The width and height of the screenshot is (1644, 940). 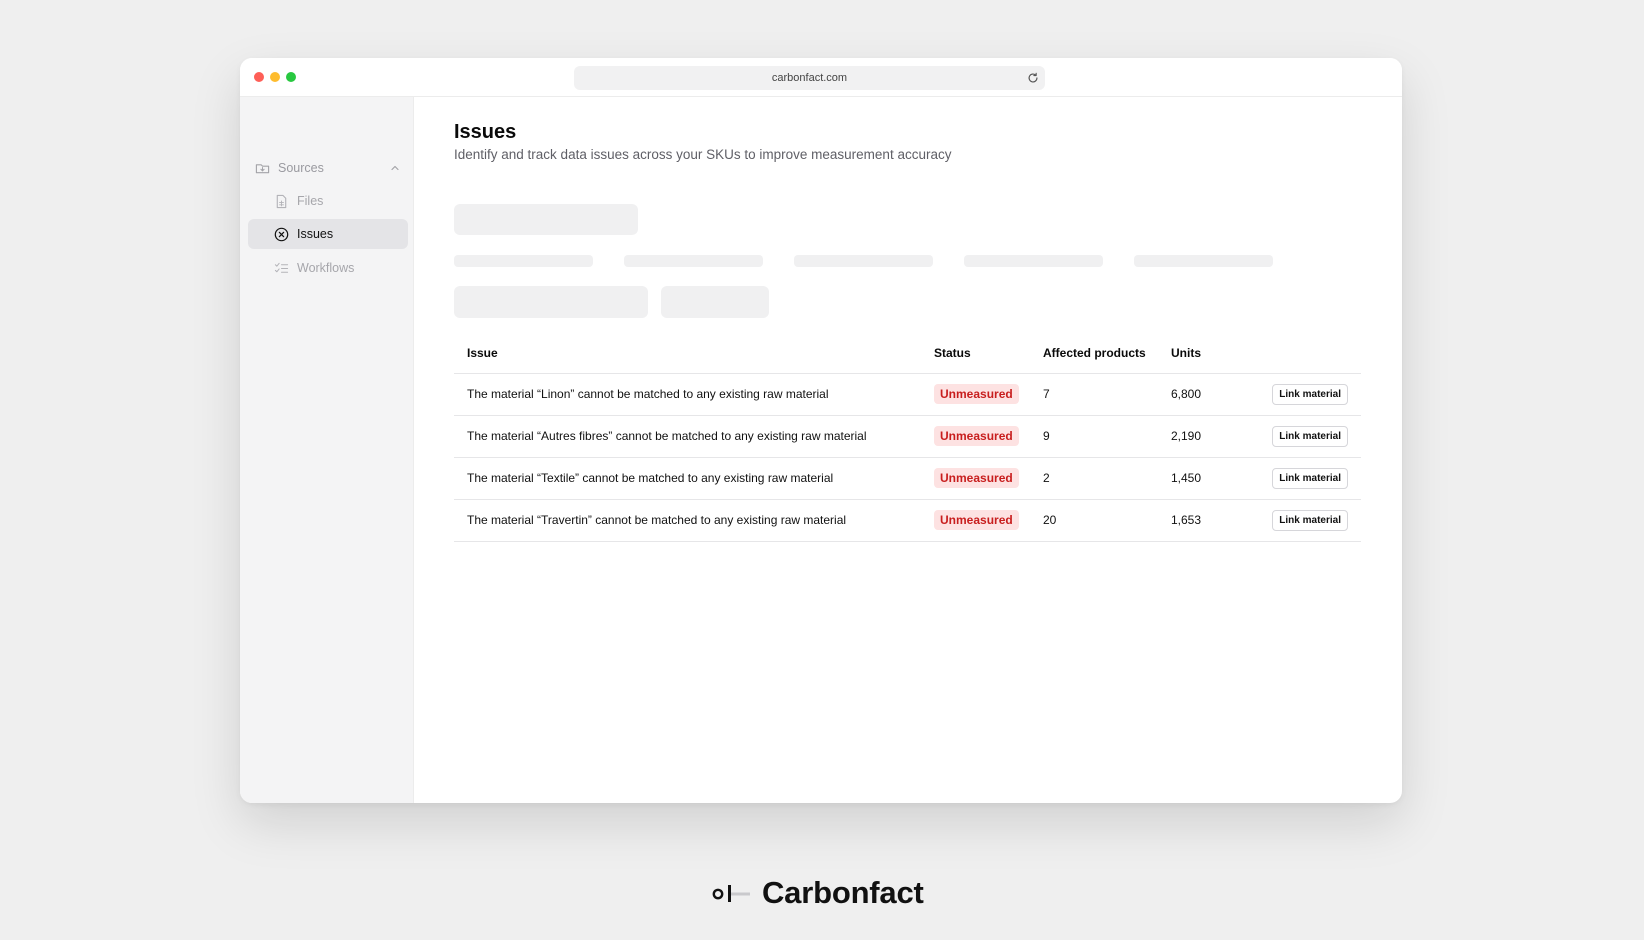 What do you see at coordinates (1107, 436) in the screenshot?
I see `affected-products-count: 9` at bounding box center [1107, 436].